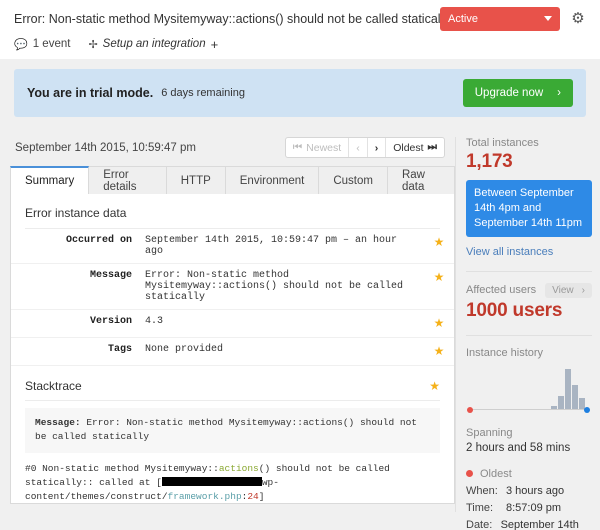  What do you see at coordinates (90, 93) in the screenshot?
I see `trial-message: You are in trial mode.` at bounding box center [90, 93].